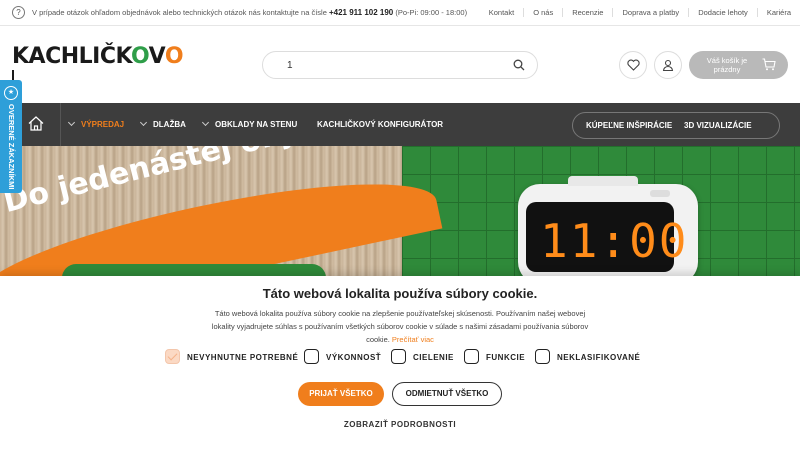  I want to click on nav-item-vypredaj: VÝPREDAJ, so click(96, 123).